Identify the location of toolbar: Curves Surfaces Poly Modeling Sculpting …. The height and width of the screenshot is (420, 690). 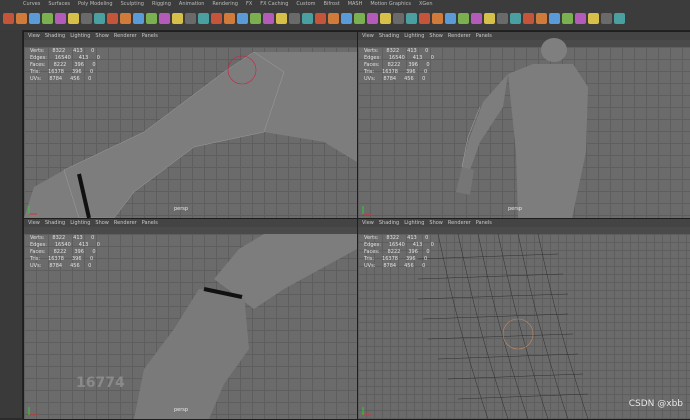
(345, 15).